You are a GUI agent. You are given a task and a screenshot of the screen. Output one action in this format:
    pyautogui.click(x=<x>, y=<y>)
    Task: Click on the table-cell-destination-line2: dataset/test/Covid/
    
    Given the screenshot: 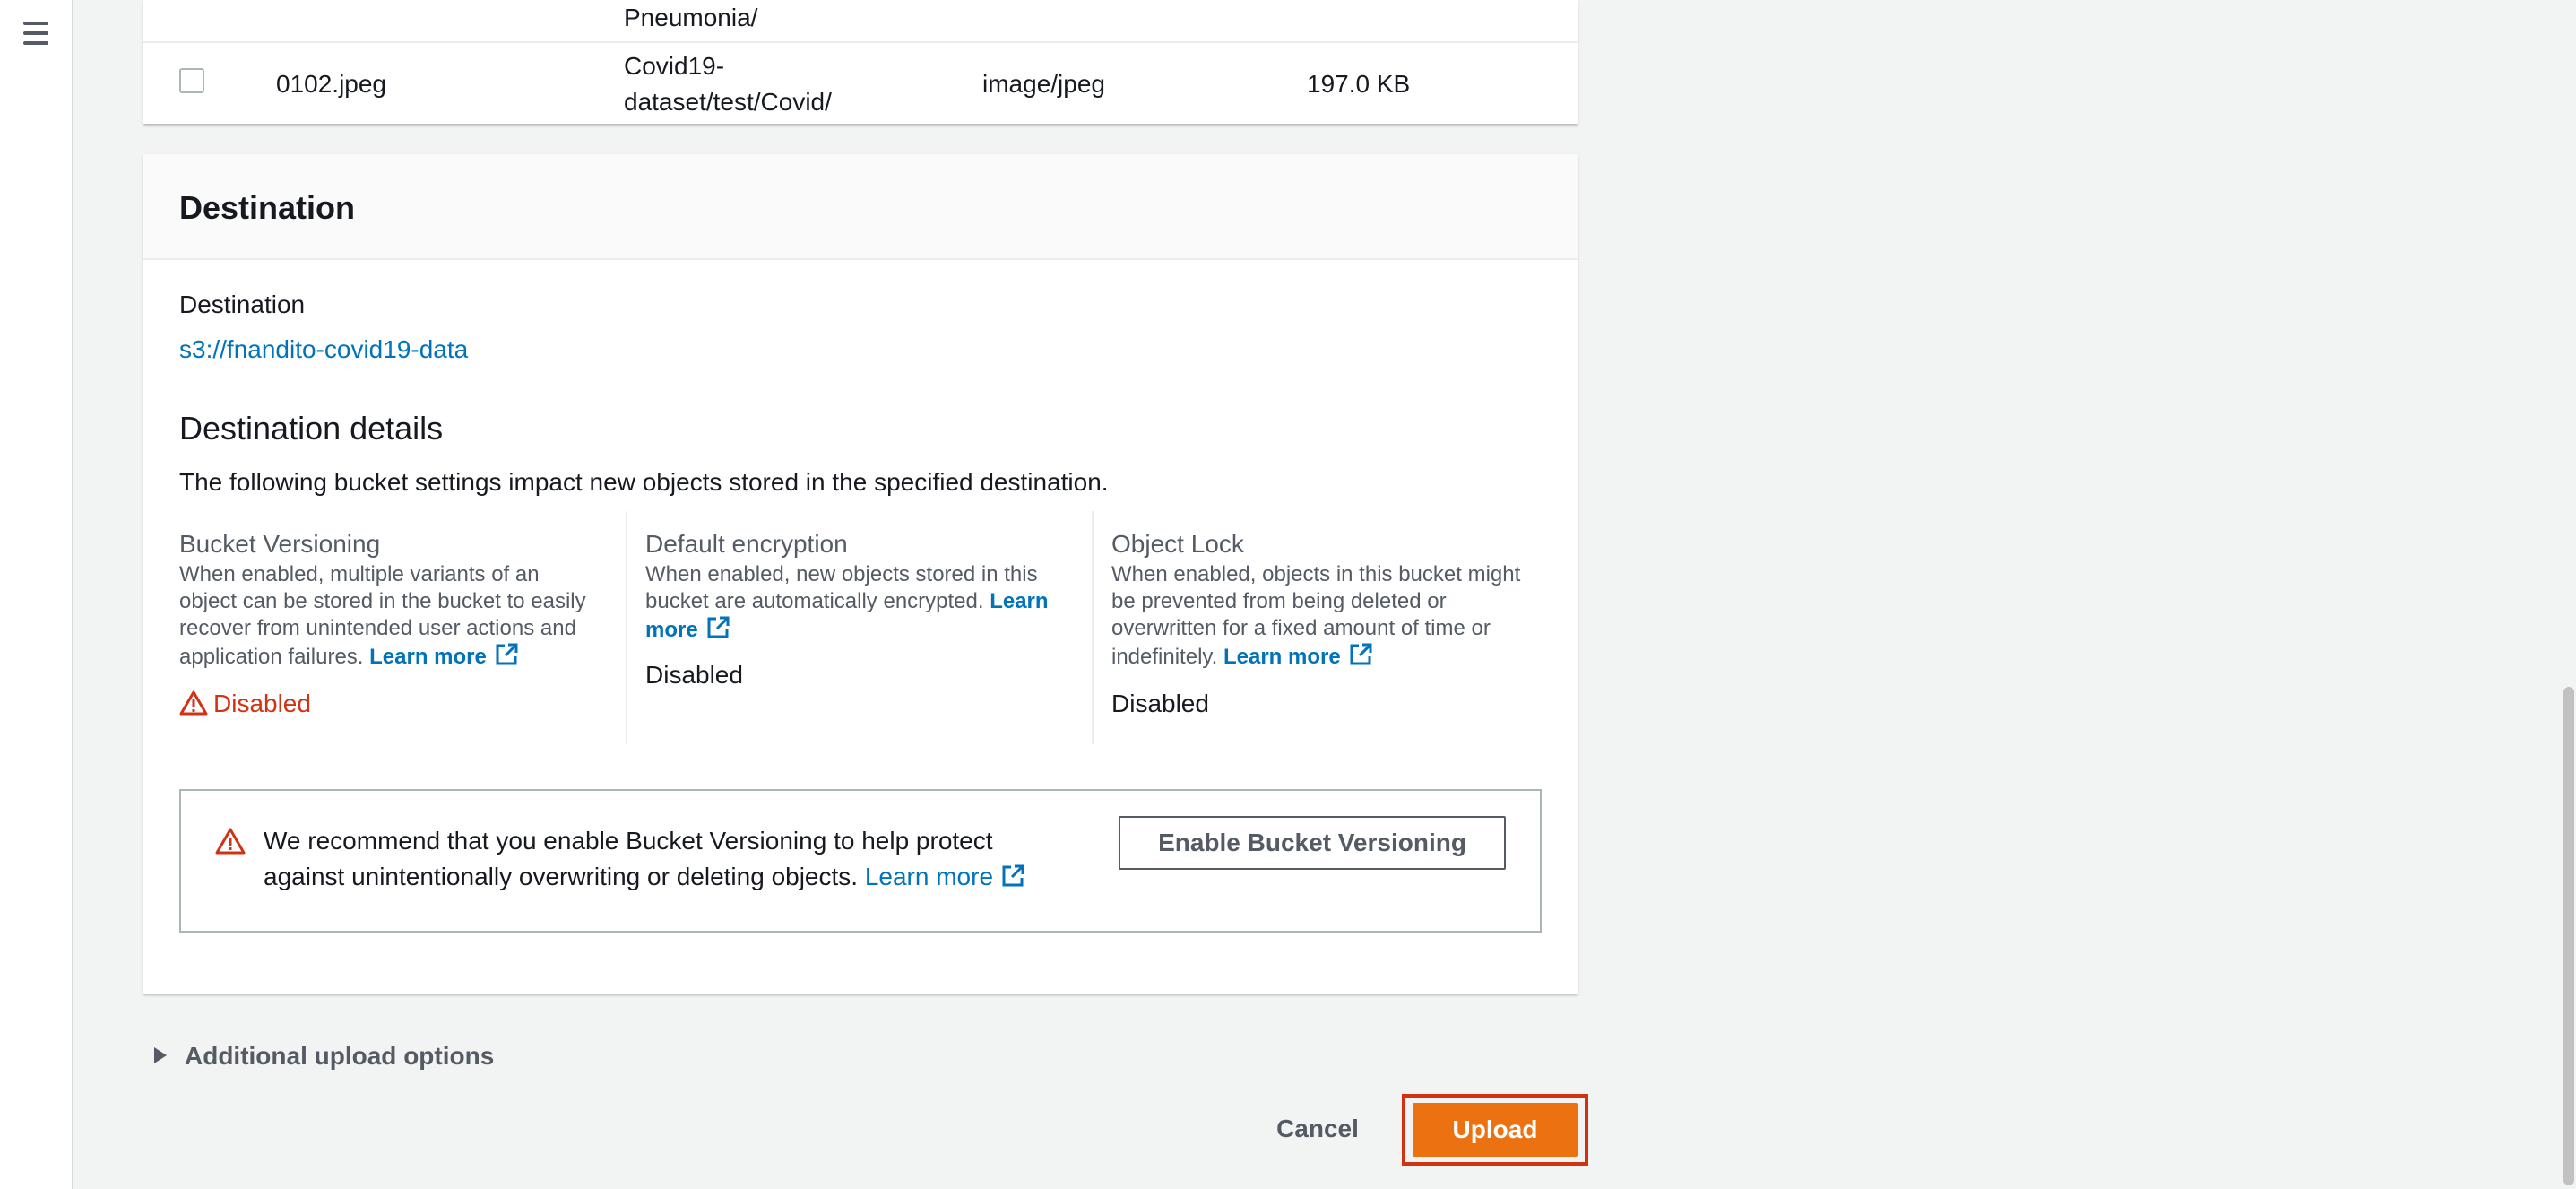 What is the action you would take?
    pyautogui.click(x=728, y=102)
    